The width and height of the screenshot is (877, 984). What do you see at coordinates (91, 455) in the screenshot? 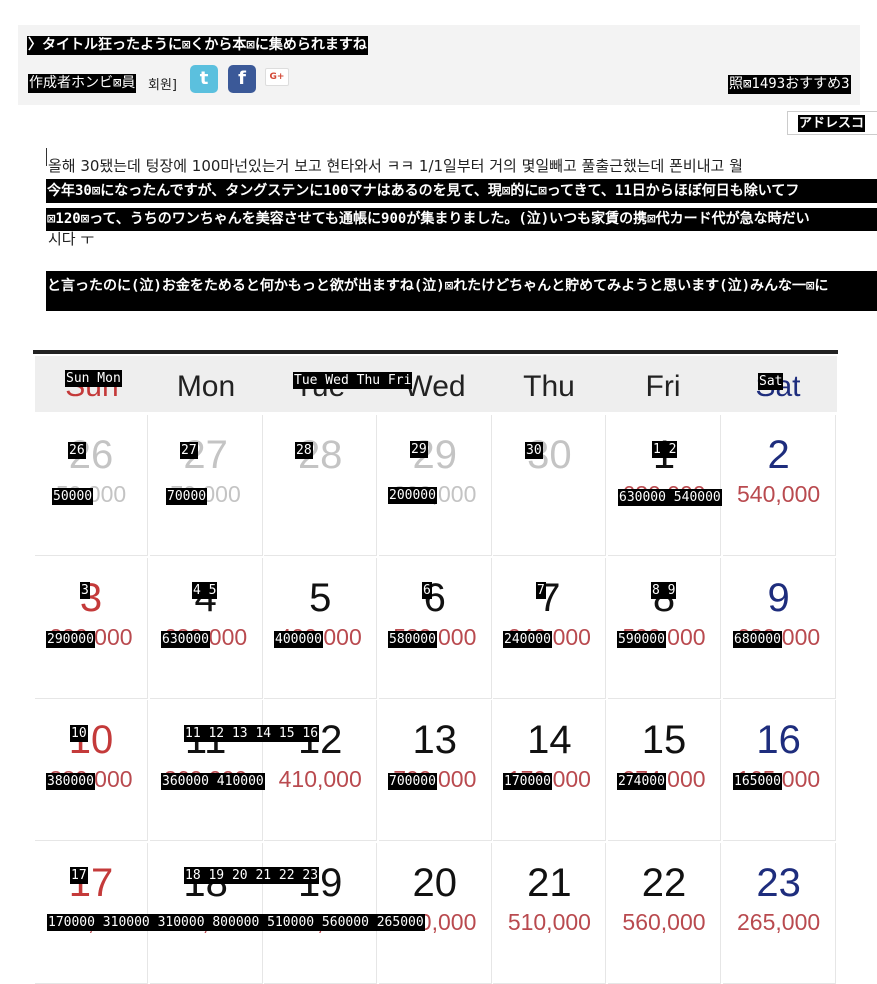
I see `day-number: 26` at bounding box center [91, 455].